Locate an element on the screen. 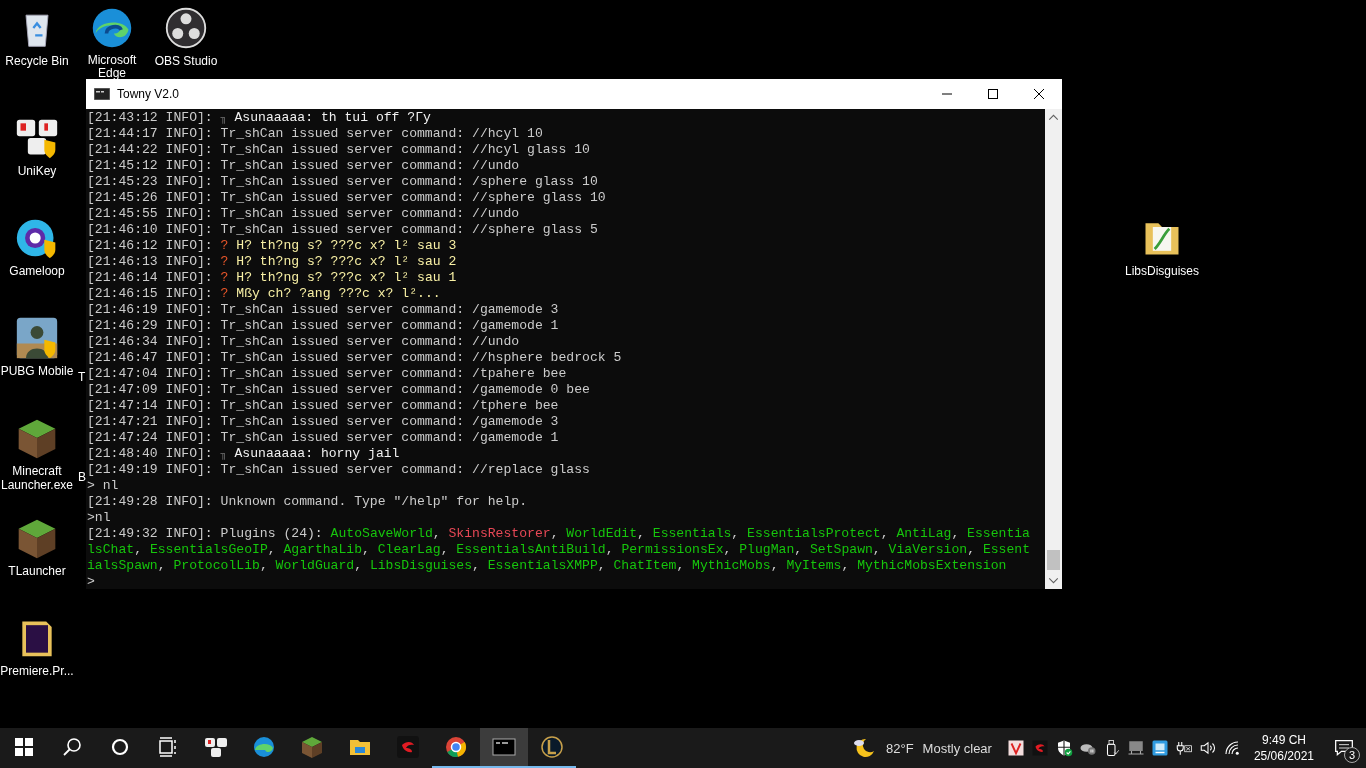  desktop-icon-label: Microsoft Edge is located at coordinates (112, 67).